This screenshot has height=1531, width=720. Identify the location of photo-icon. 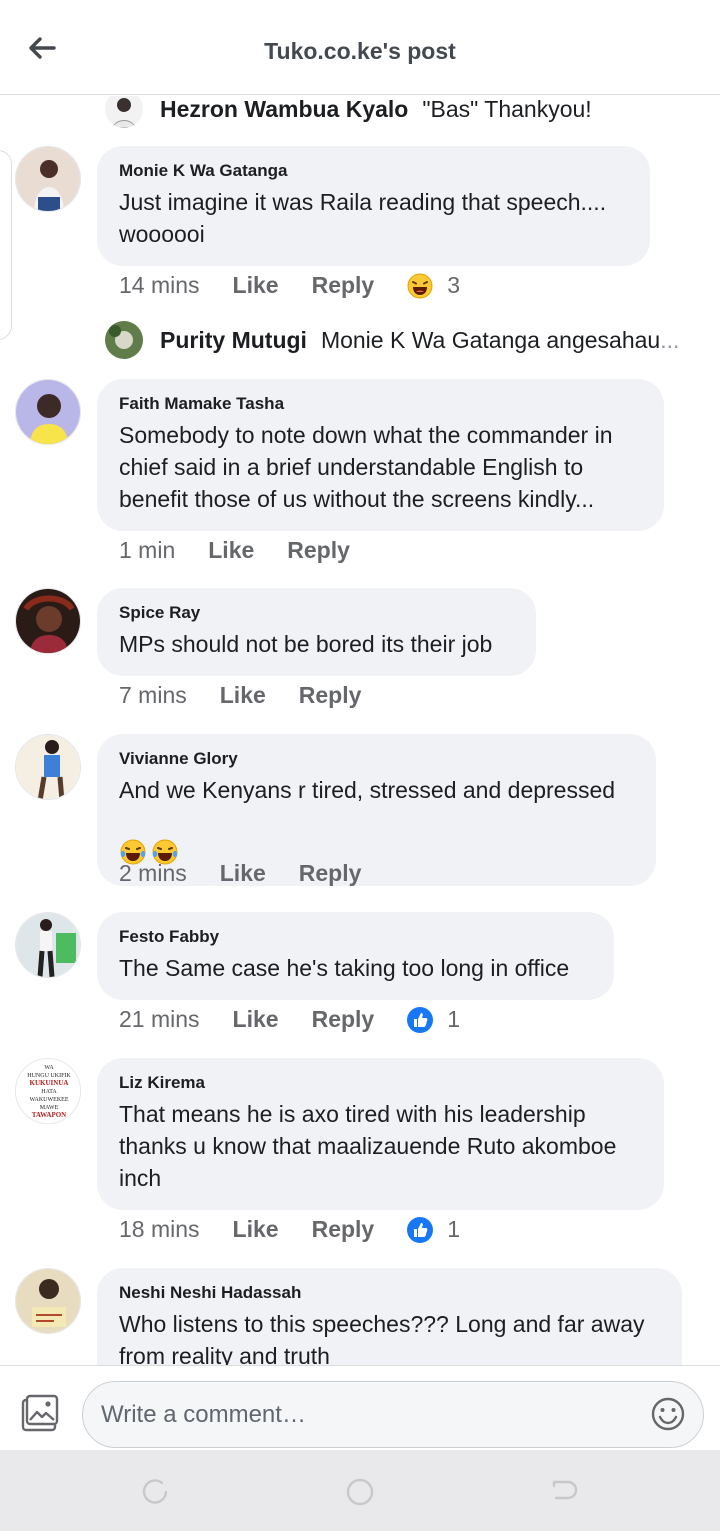
(40, 1414).